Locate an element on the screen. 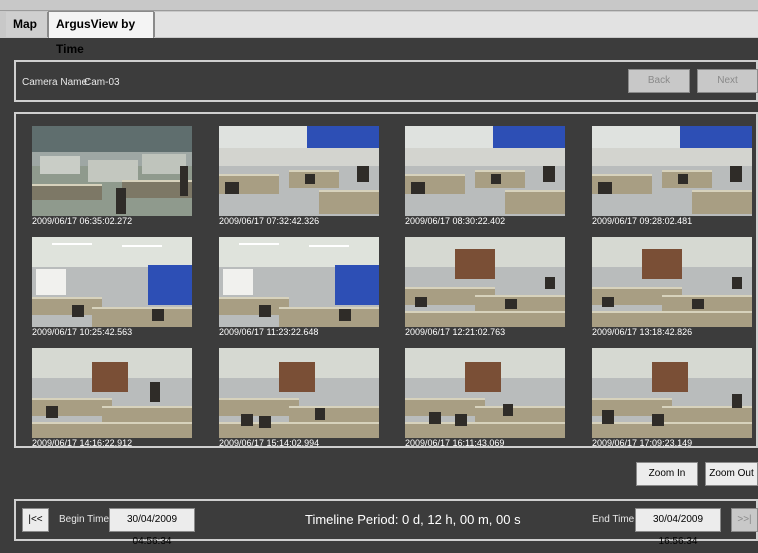 This screenshot has height=553, width=758. thumbnail-timestamp: 2009/06/17 13:18:42.826 is located at coordinates (642, 332).